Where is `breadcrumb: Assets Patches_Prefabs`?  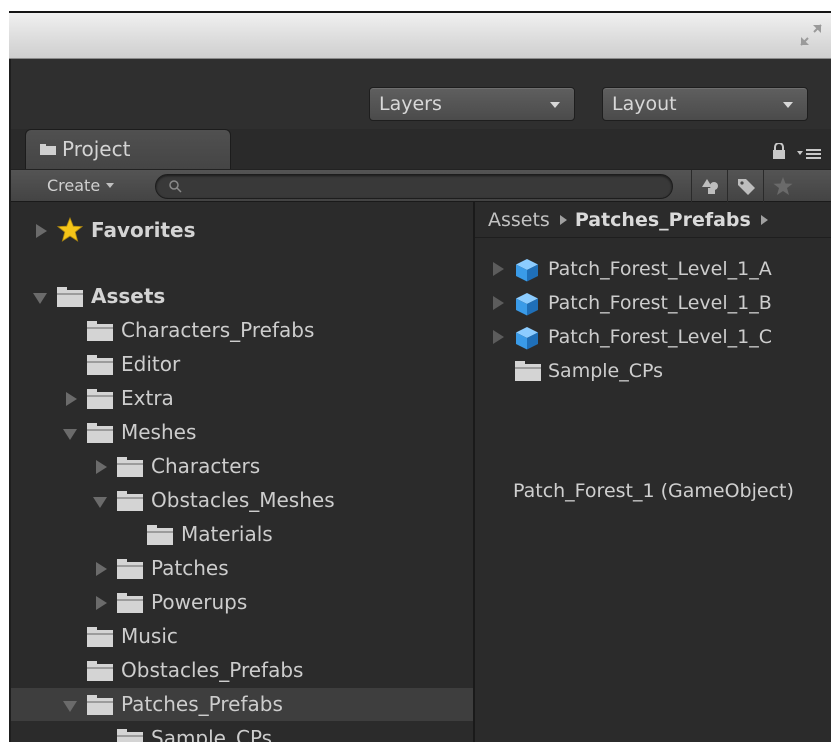
breadcrumb: Assets Patches_Prefabs is located at coordinates (653, 220).